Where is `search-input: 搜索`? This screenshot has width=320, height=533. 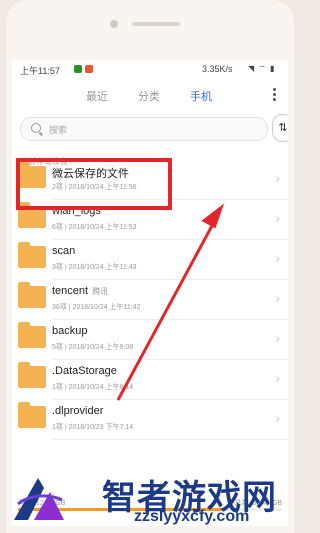
search-input: 搜索 is located at coordinates (144, 129).